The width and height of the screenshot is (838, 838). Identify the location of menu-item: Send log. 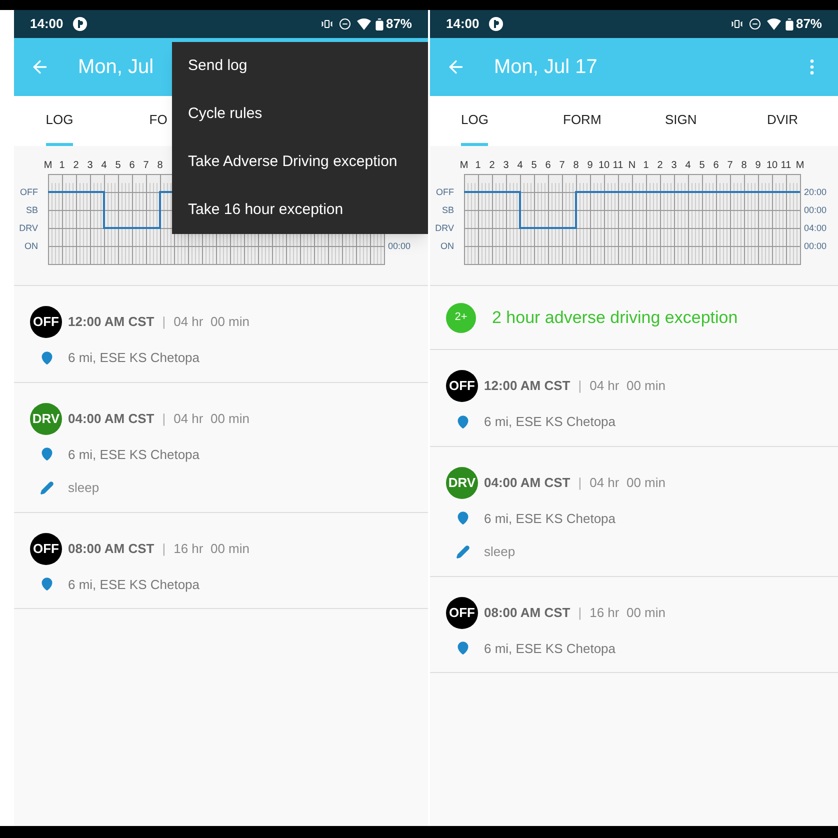
(300, 66).